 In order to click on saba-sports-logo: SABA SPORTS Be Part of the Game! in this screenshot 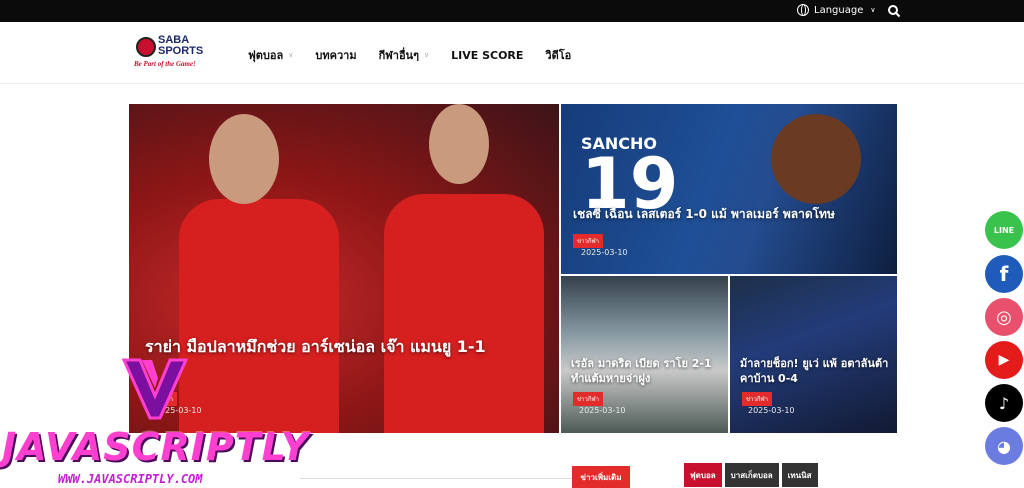, I will do `click(174, 55)`.